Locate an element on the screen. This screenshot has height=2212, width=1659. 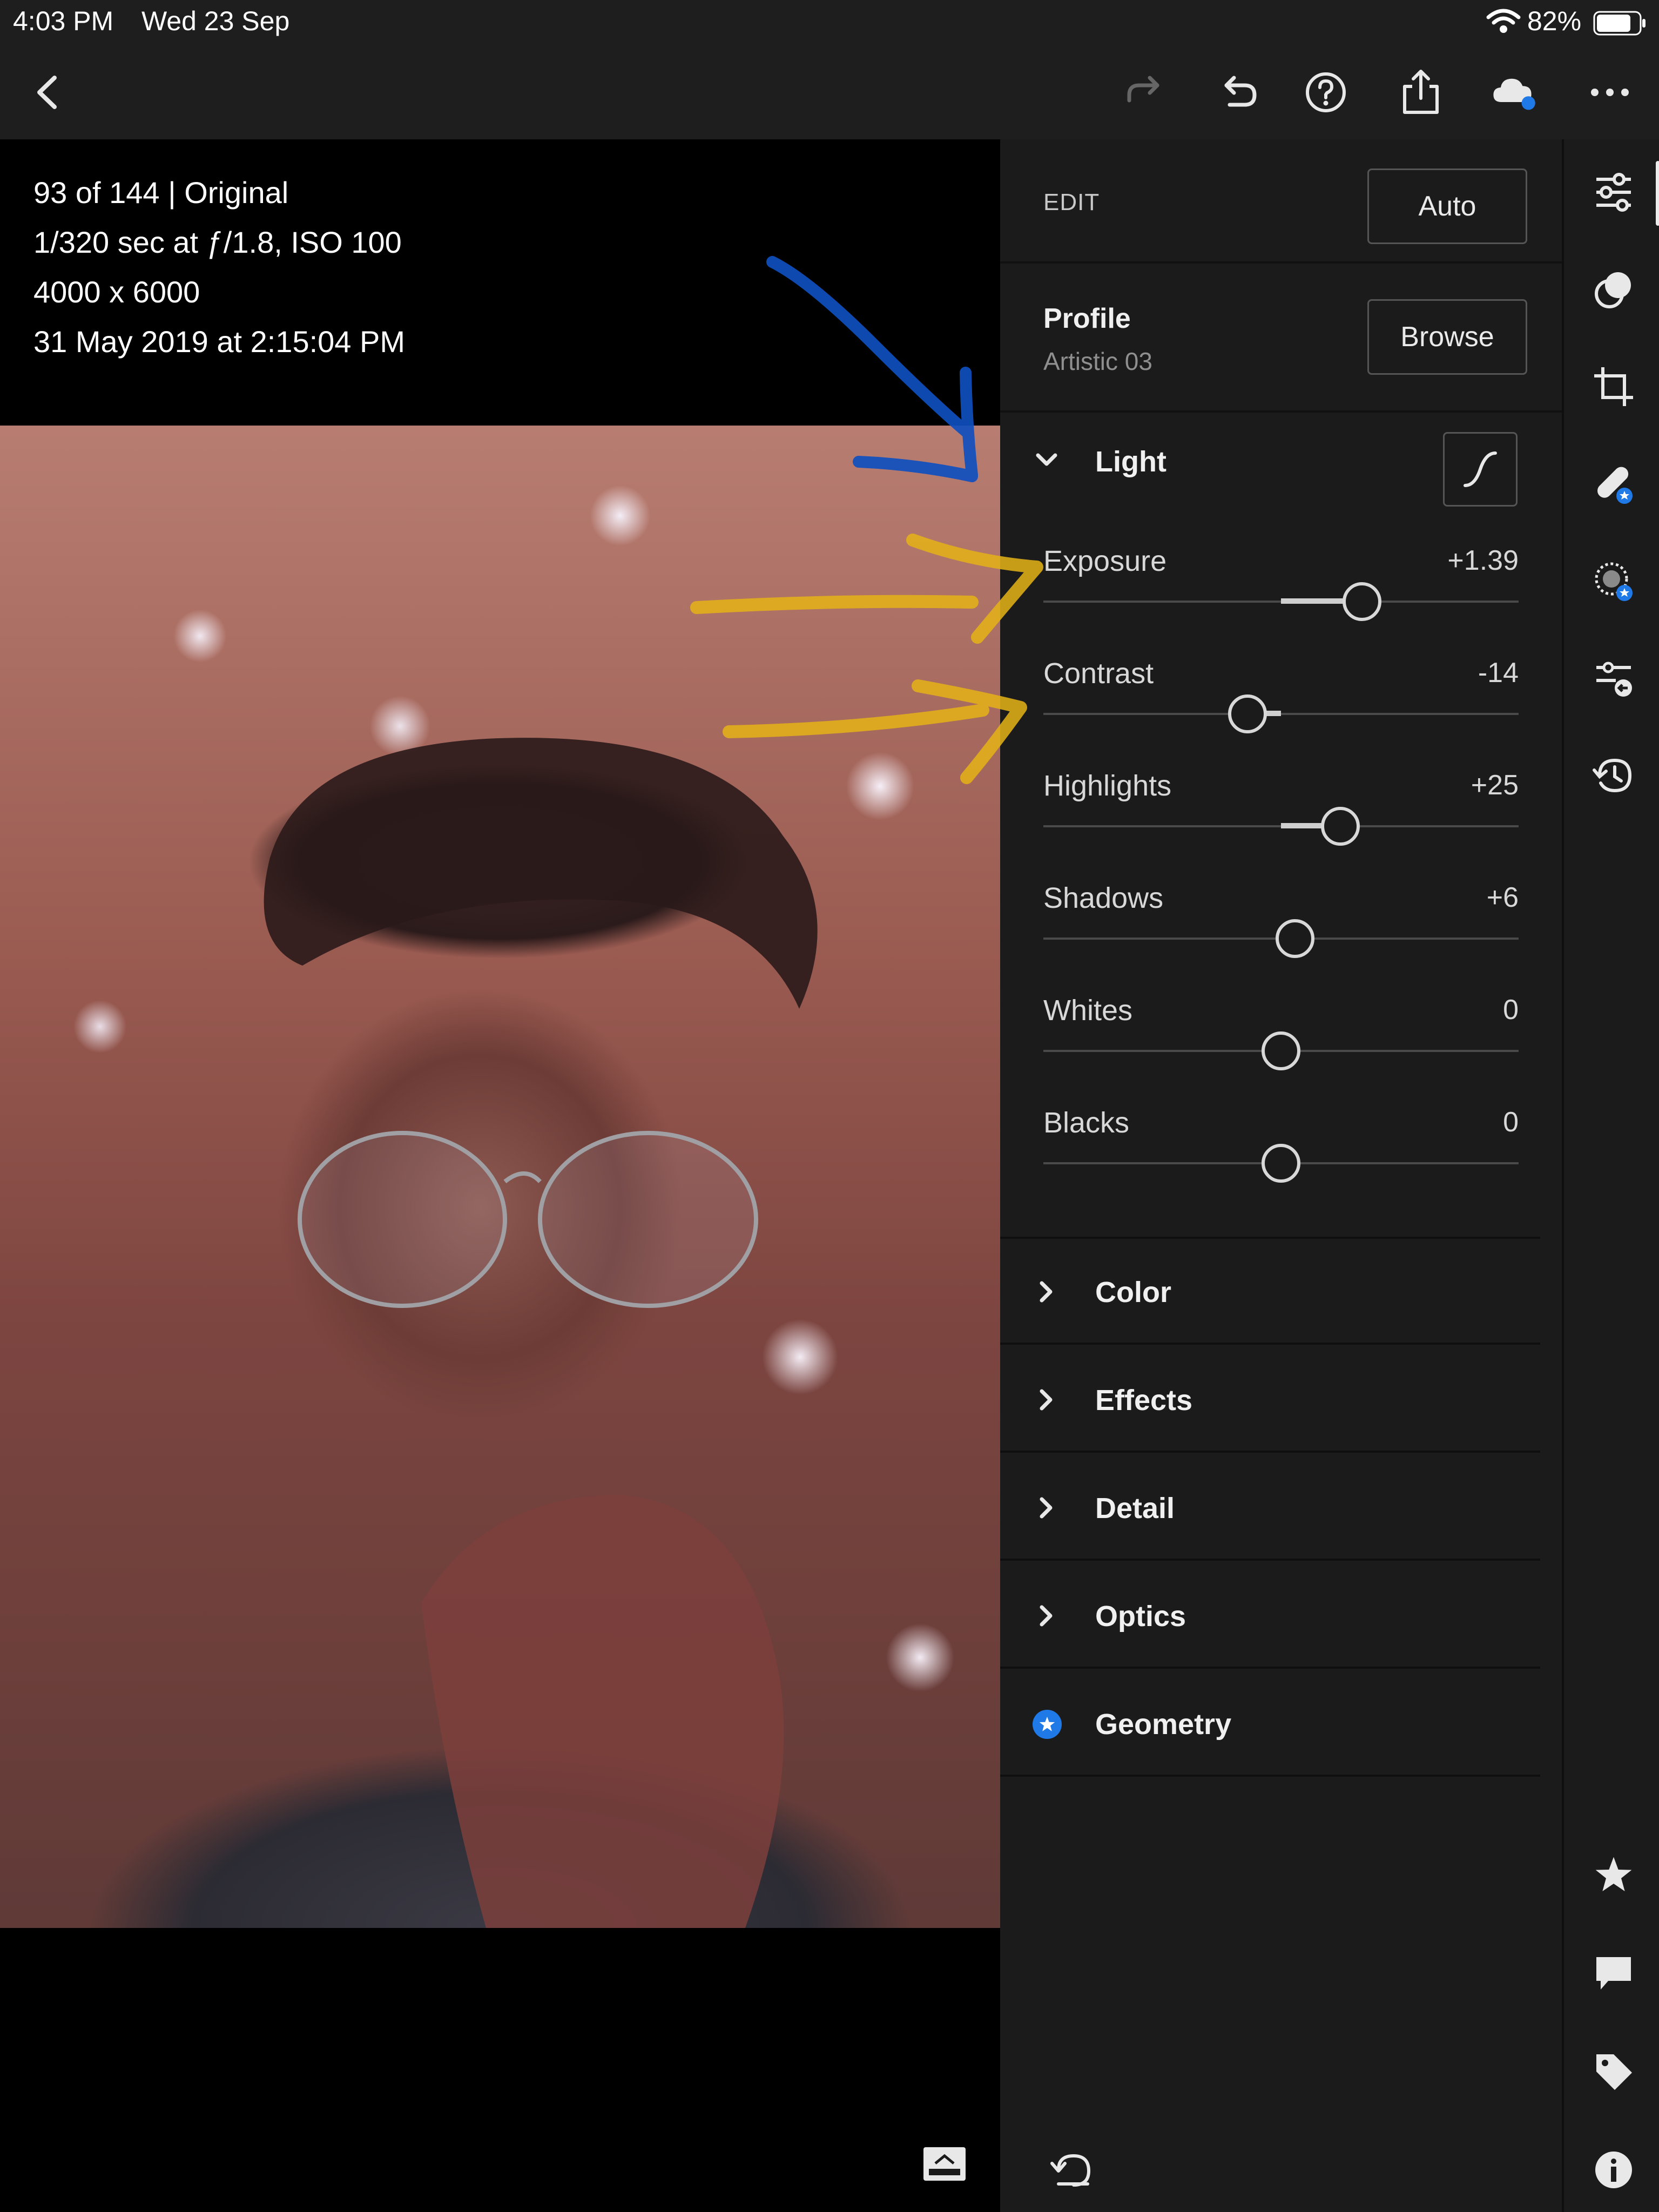
optics-section: Optics is located at coordinates (1270, 1616).